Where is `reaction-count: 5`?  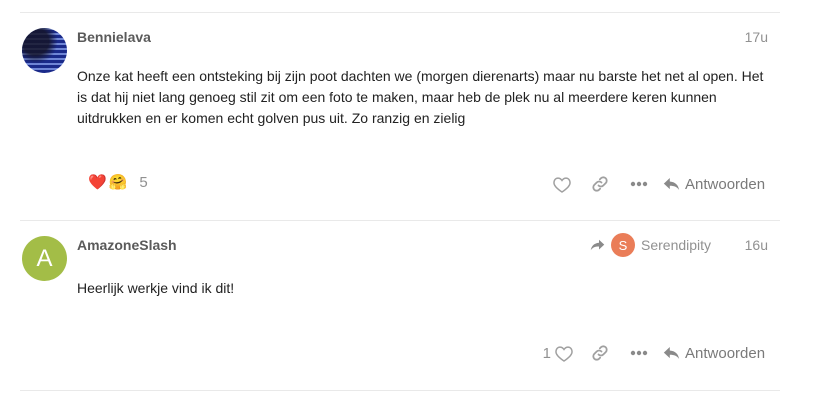
reaction-count: 5 is located at coordinates (143, 182).